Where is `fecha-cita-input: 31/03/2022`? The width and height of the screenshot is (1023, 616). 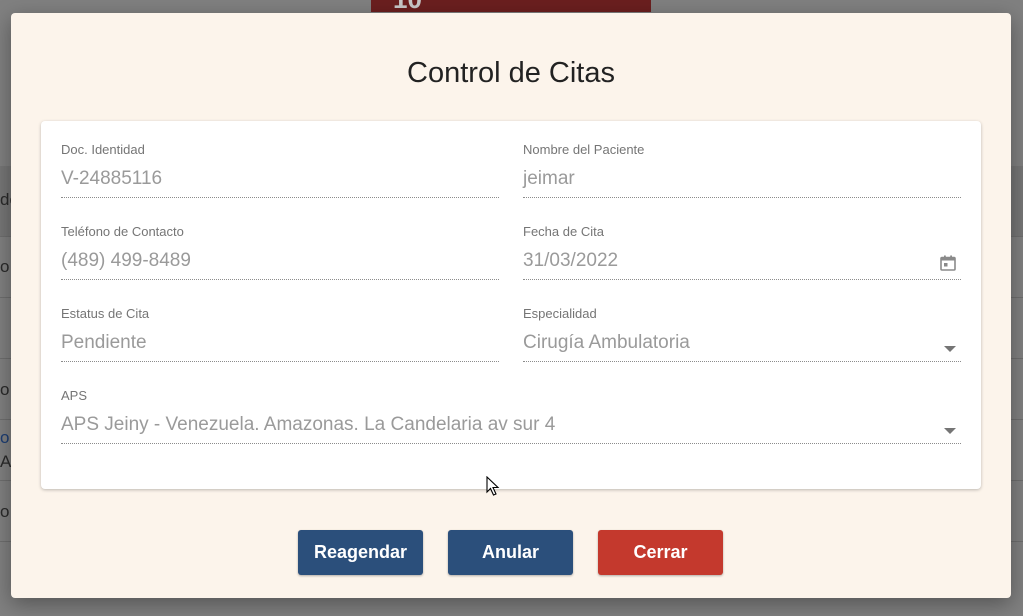 fecha-cita-input: 31/03/2022 is located at coordinates (742, 261).